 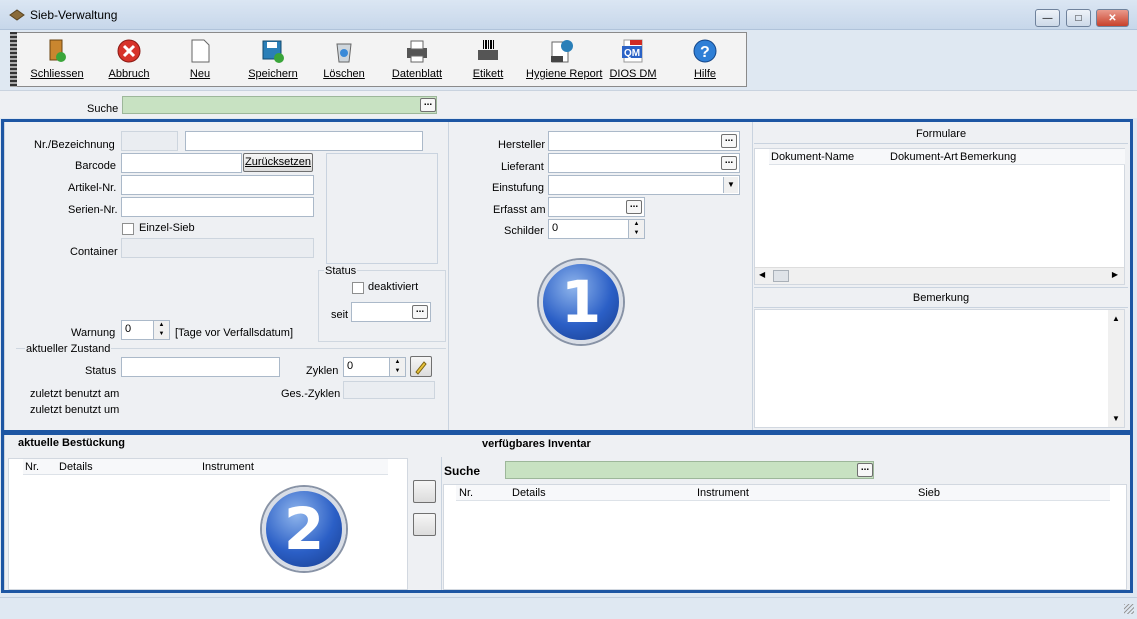 I want to click on help-button: ? Hilfe, so click(x=705, y=61).